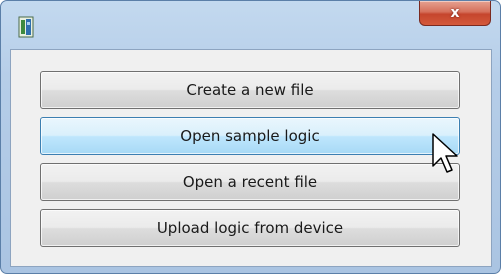  I want to click on app-icon, so click(27, 27).